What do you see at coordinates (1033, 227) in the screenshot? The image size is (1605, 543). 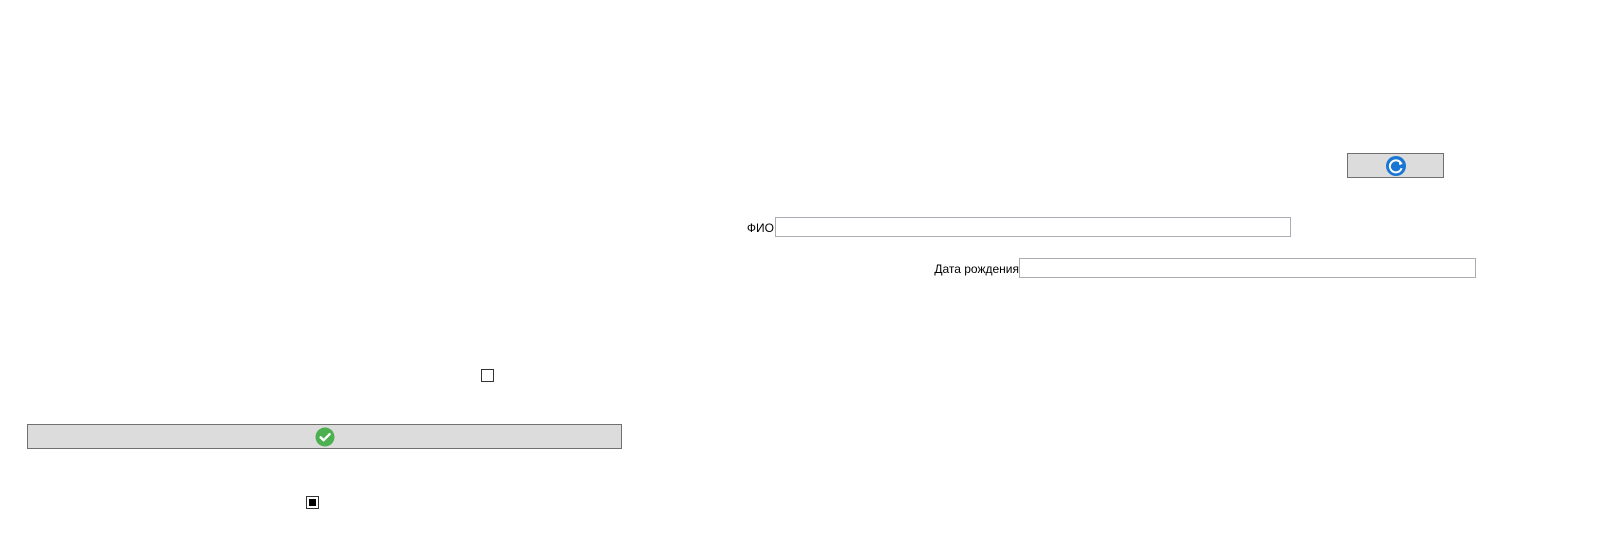 I see `fio-input` at bounding box center [1033, 227].